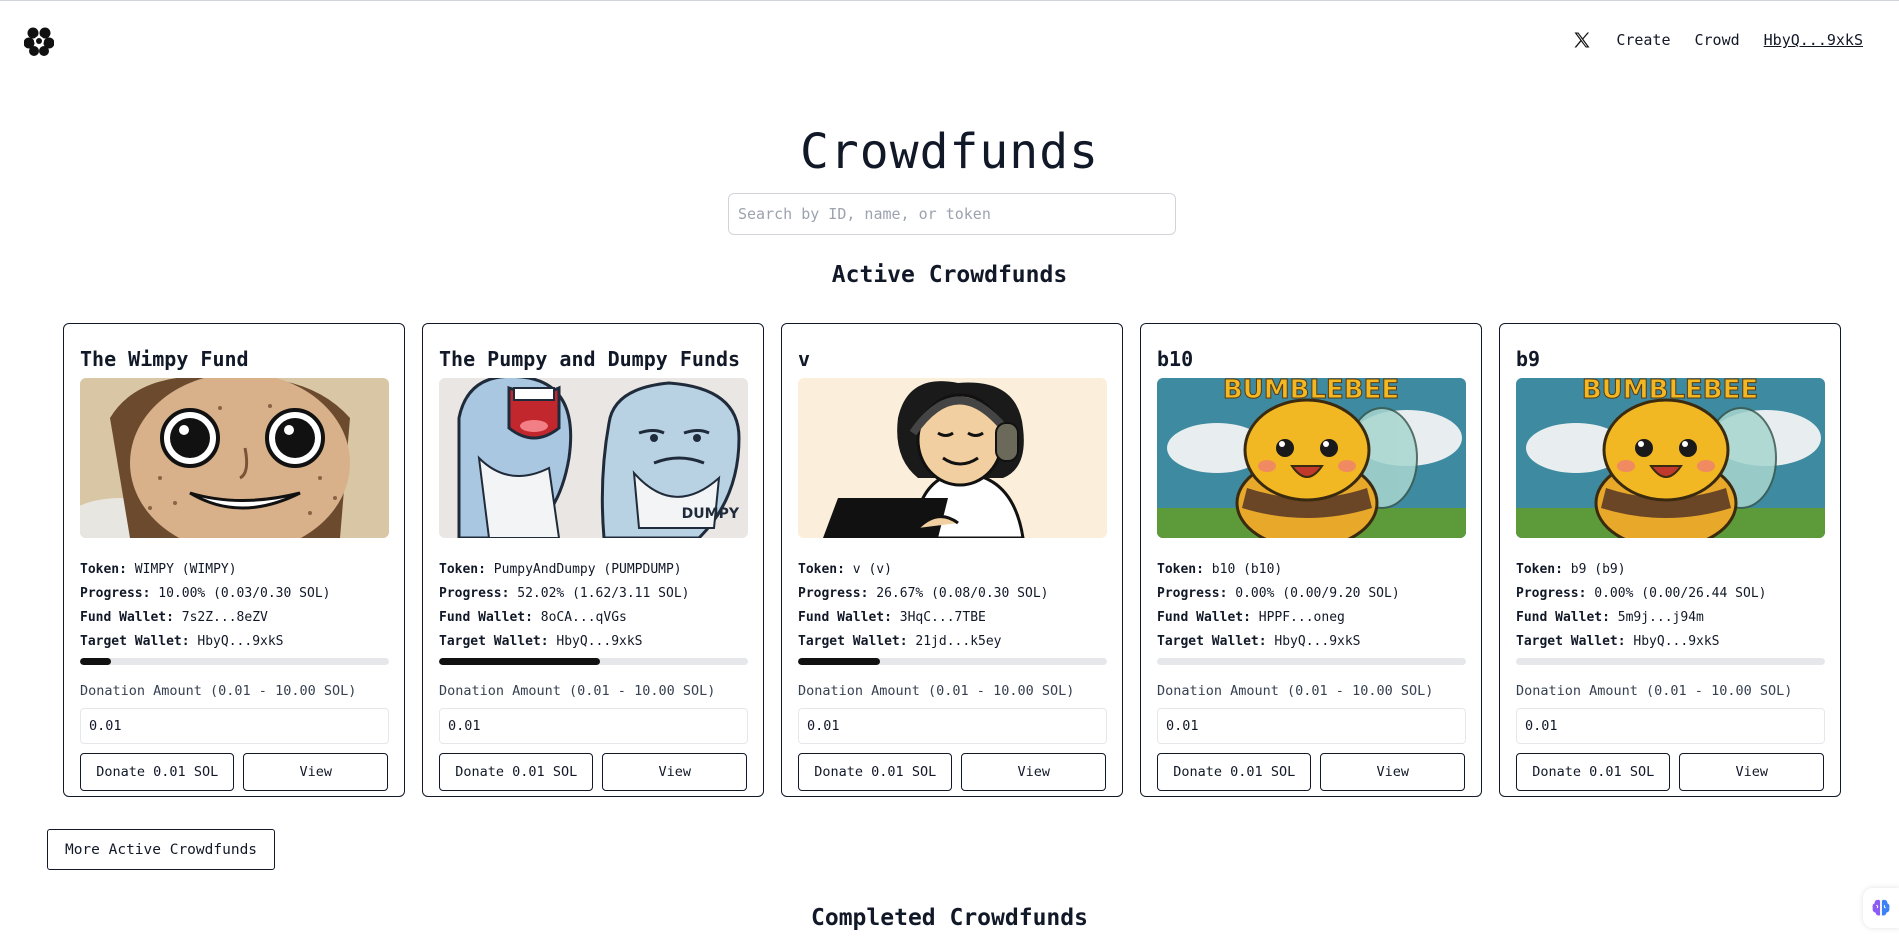 This screenshot has width=1899, height=952. I want to click on token-row: Token: PumpyAndDumpy (PUMPDUMP), so click(593, 570).